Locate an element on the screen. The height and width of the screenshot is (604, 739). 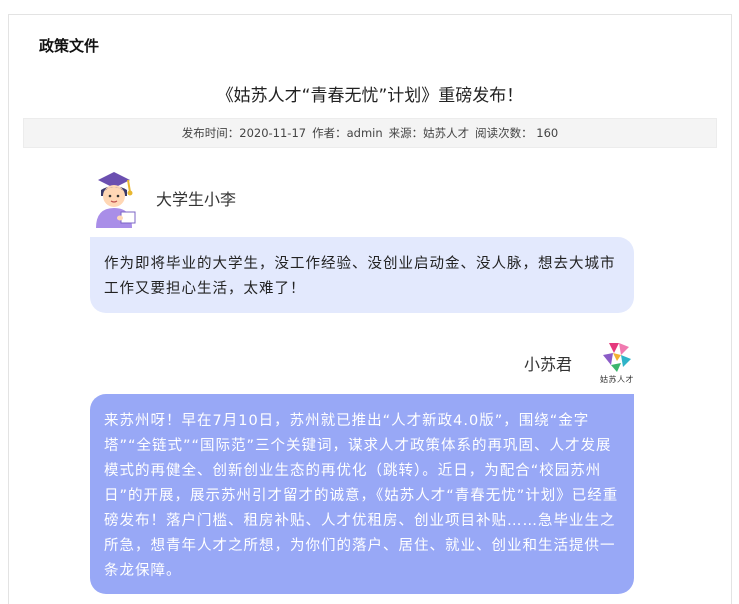
section-title: 政策文件 is located at coordinates (69, 46).